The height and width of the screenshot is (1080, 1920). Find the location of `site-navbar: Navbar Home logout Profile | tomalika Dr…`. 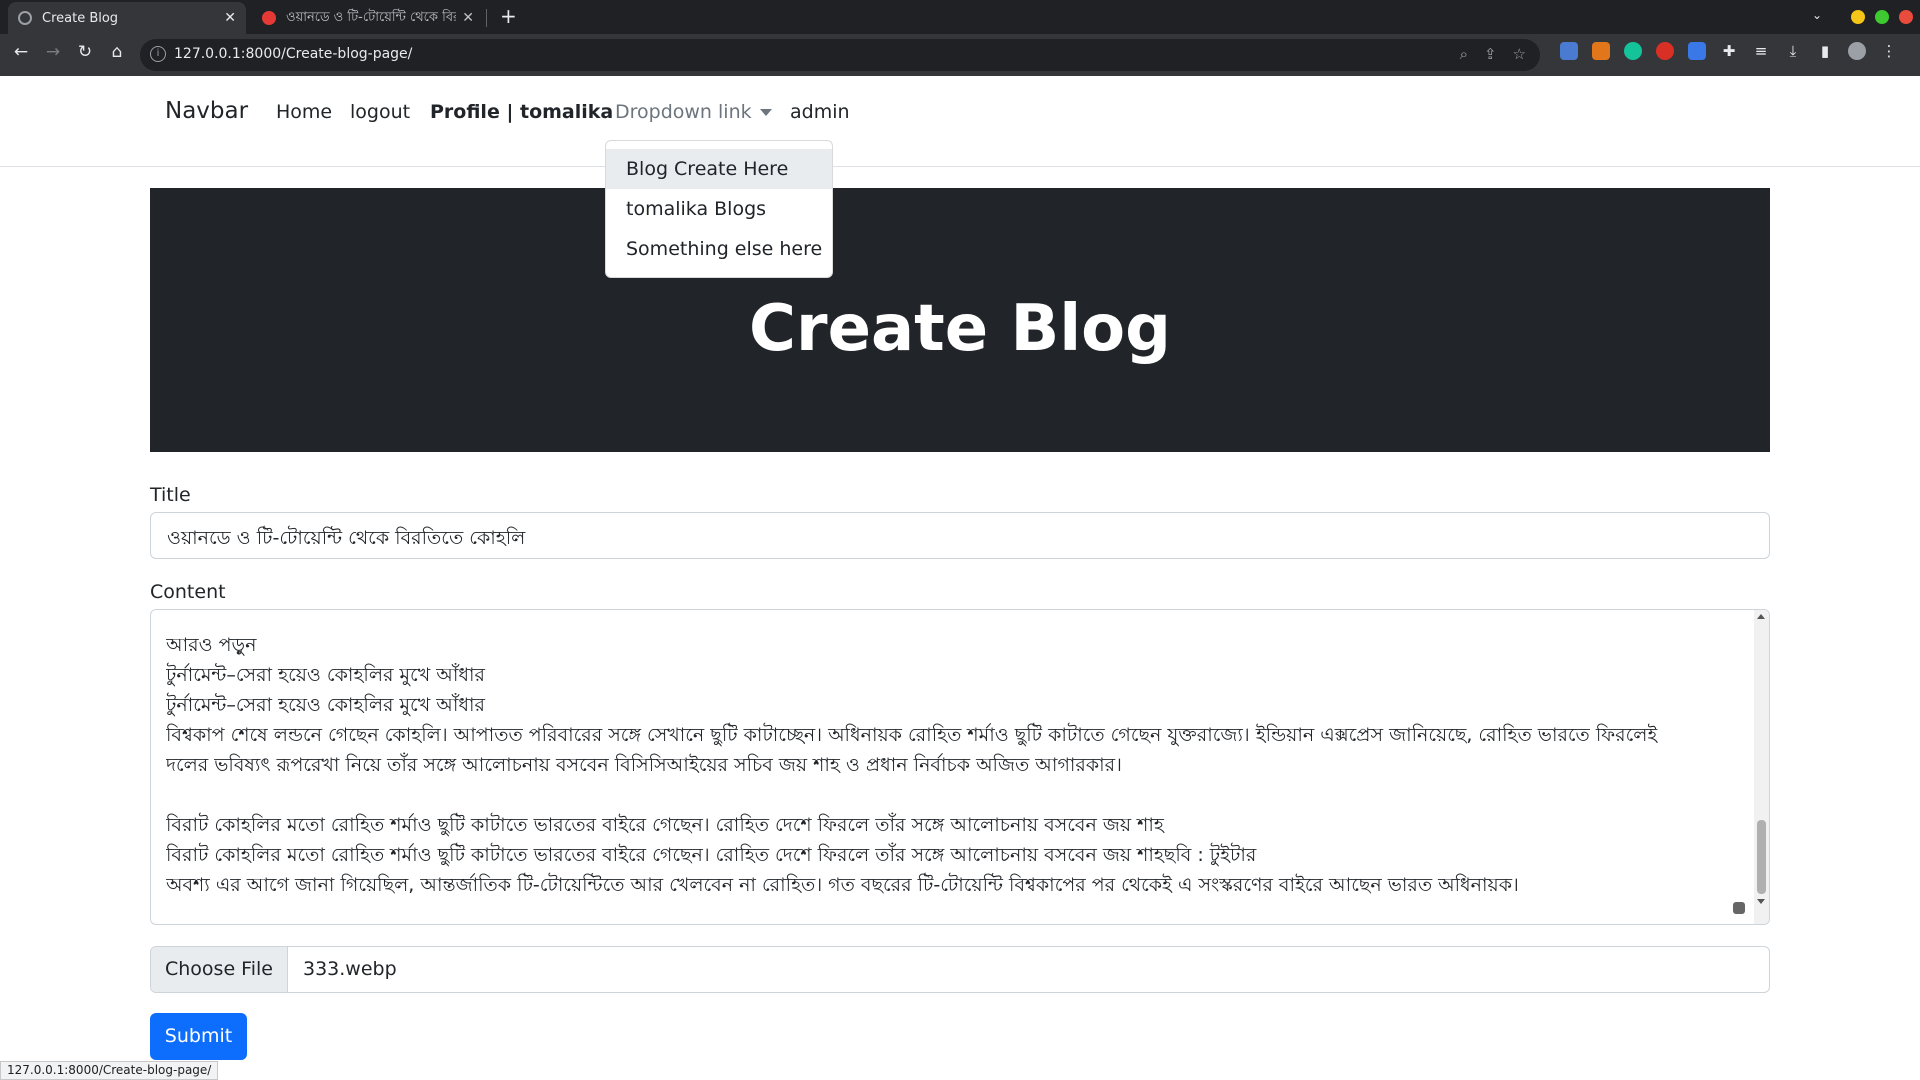

site-navbar: Navbar Home logout Profile | tomalika Dr… is located at coordinates (960, 121).